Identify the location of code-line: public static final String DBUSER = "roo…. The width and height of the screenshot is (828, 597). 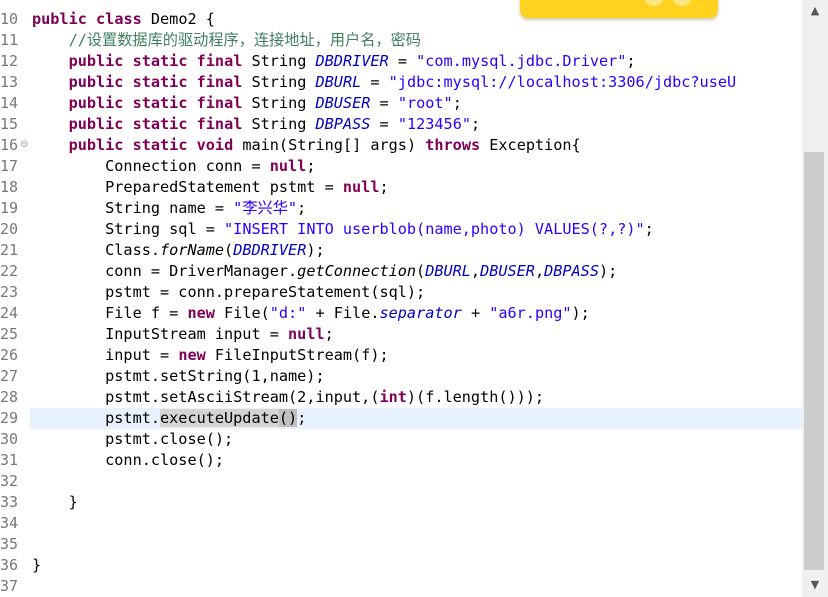
(416, 103).